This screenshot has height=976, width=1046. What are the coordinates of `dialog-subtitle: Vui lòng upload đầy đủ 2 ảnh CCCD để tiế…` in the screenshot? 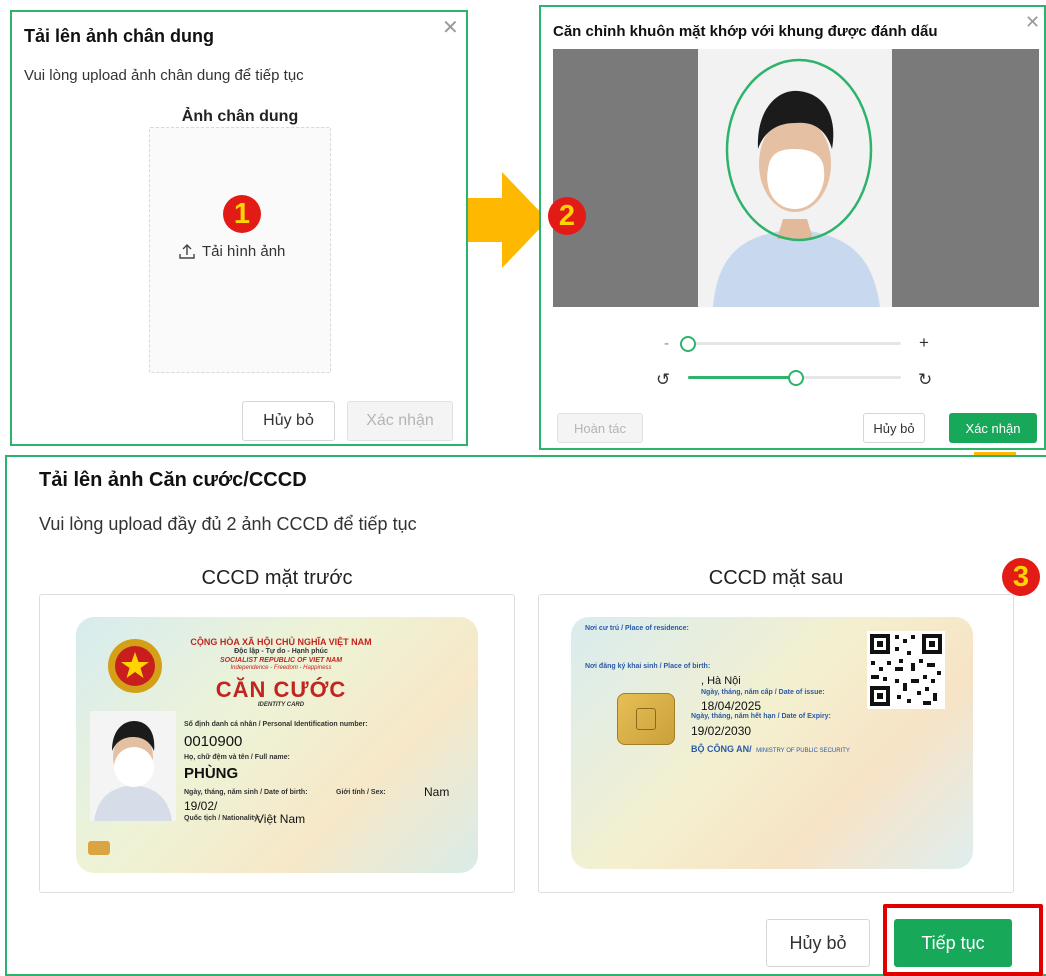 It's located at (228, 524).